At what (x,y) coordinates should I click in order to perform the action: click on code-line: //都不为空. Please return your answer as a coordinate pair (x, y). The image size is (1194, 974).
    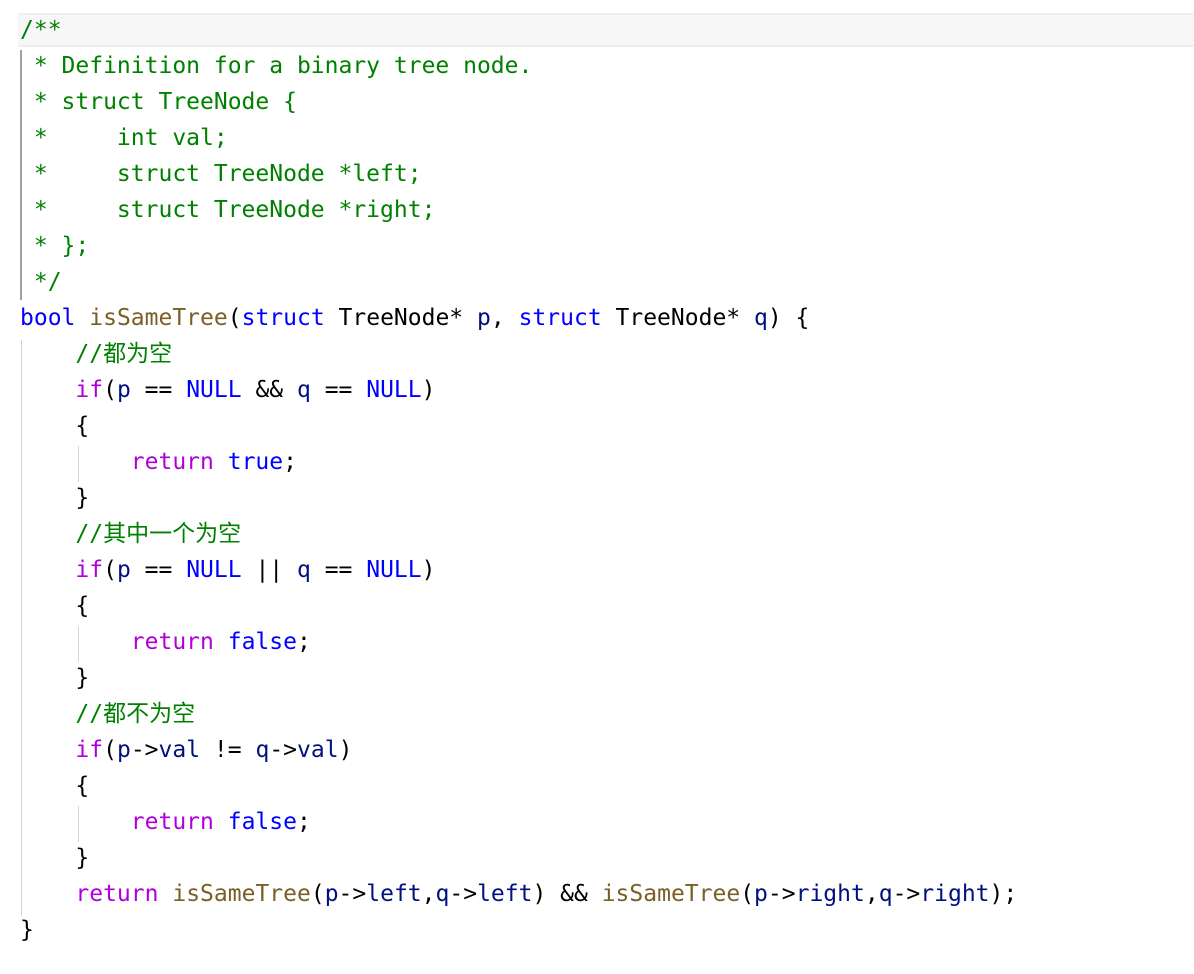
    Looking at the image, I should click on (107, 714).